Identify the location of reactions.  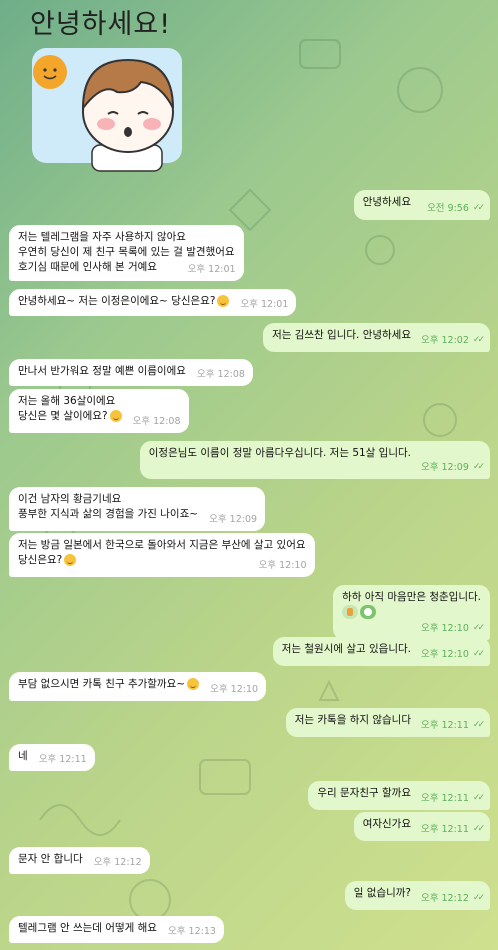
(359, 612).